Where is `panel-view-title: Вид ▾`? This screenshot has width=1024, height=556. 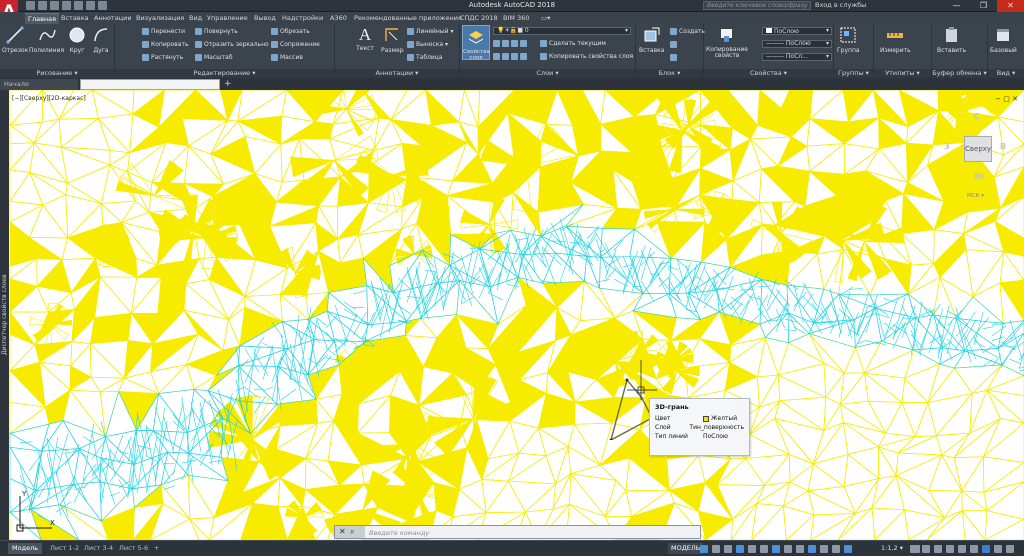 panel-view-title: Вид ▾ is located at coordinates (1006, 73).